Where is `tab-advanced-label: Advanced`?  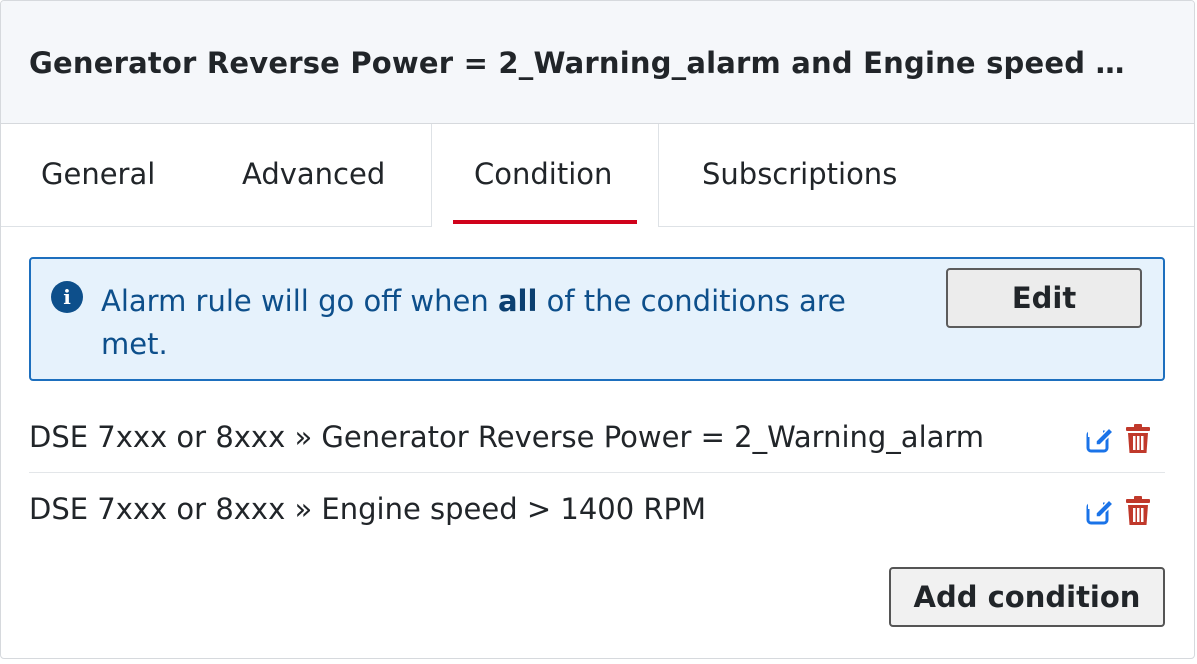
tab-advanced-label: Advanced is located at coordinates (314, 174).